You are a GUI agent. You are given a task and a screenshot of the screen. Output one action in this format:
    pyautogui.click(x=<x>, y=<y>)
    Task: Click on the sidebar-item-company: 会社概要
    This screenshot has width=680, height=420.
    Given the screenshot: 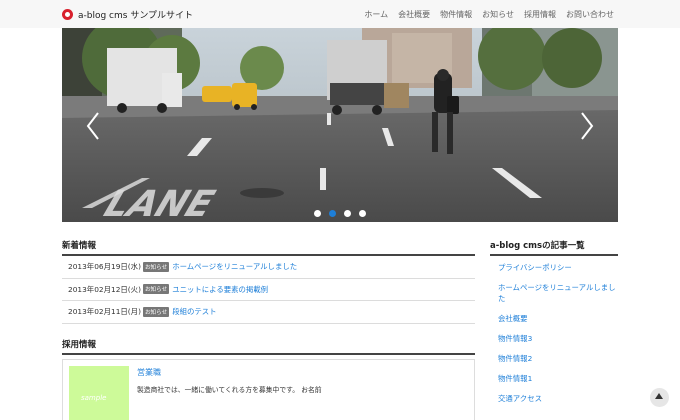 What is the action you would take?
    pyautogui.click(x=554, y=318)
    